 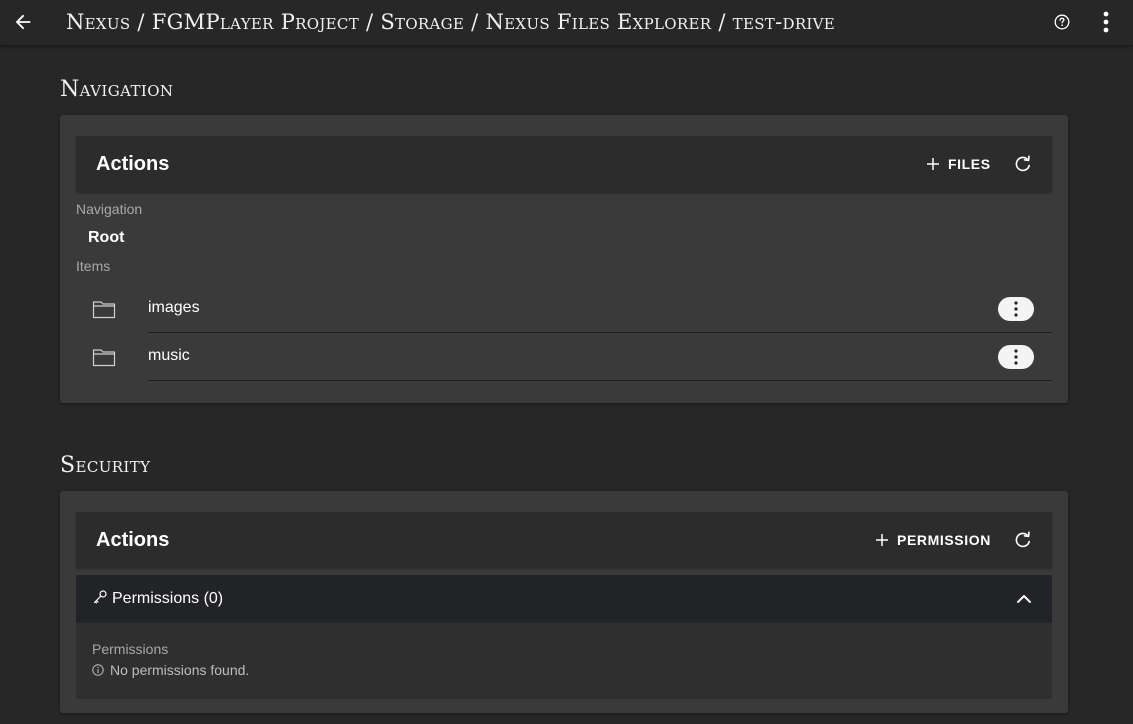 I want to click on arrow-left-icon, so click(x=23, y=22).